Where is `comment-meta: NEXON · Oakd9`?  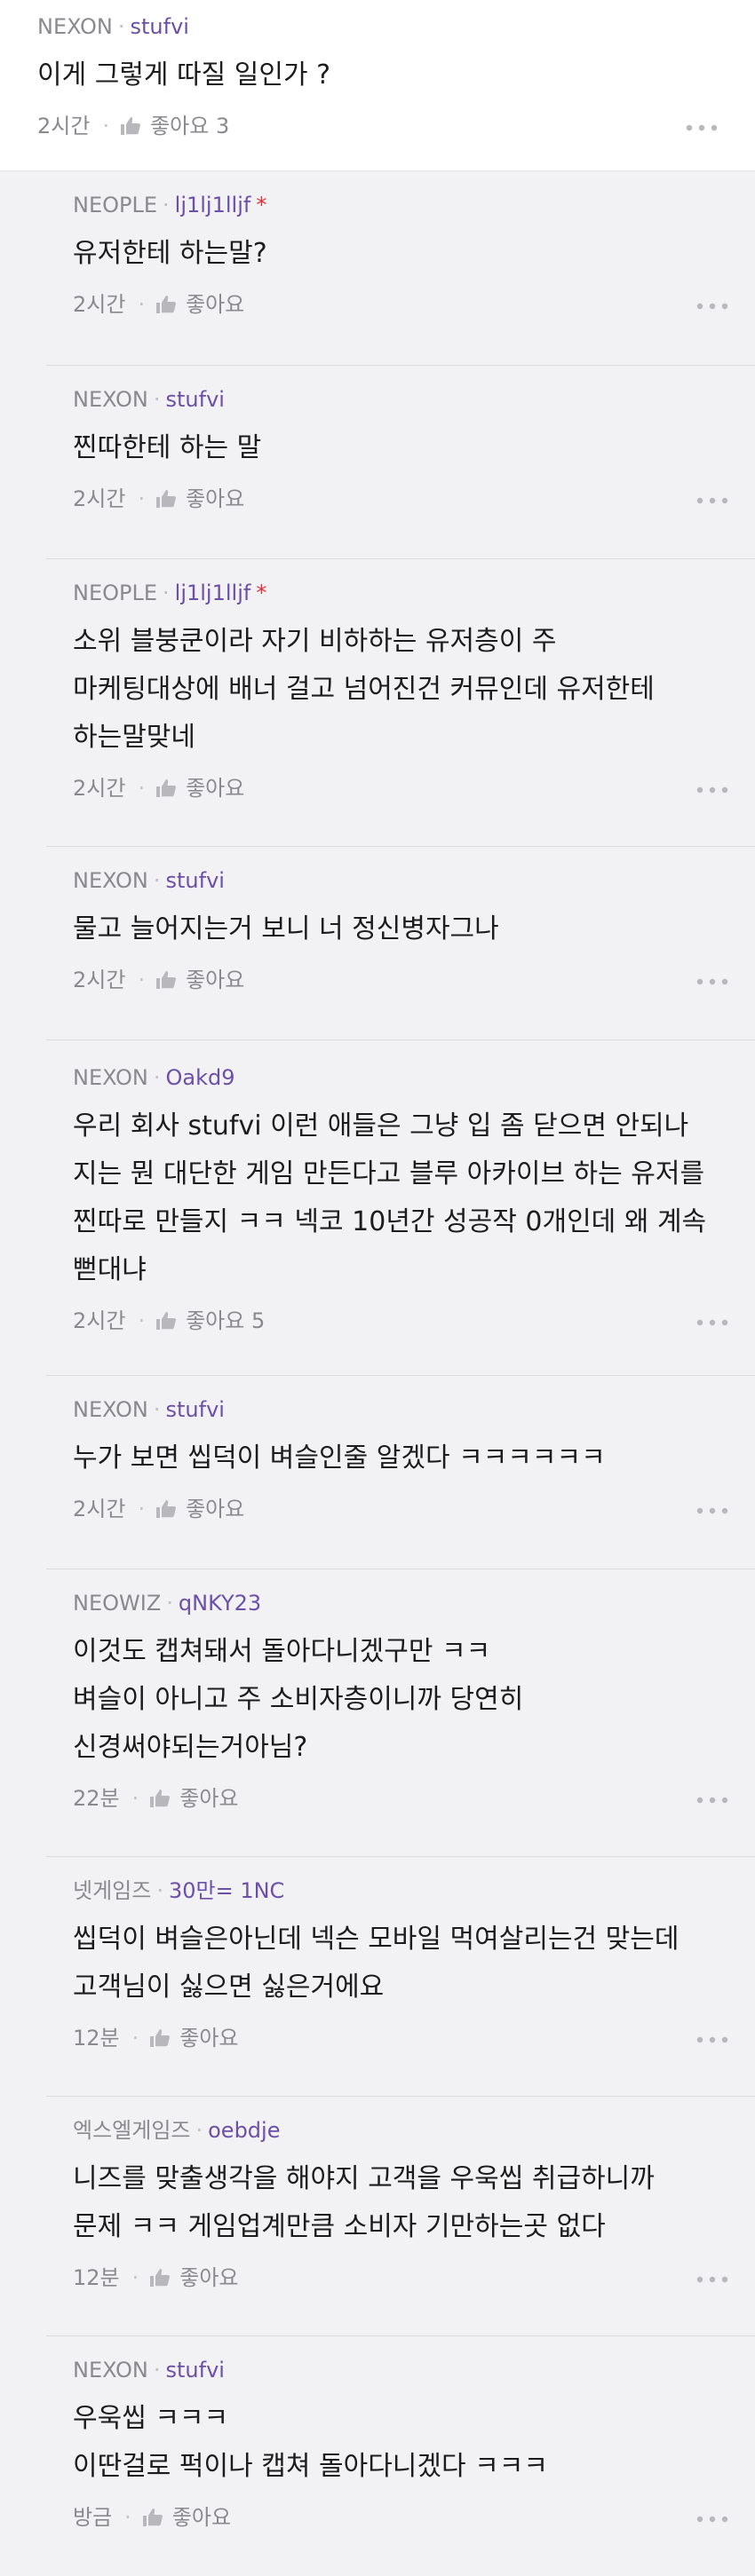
comment-meta: NEXON · Oakd9 is located at coordinates (154, 1077).